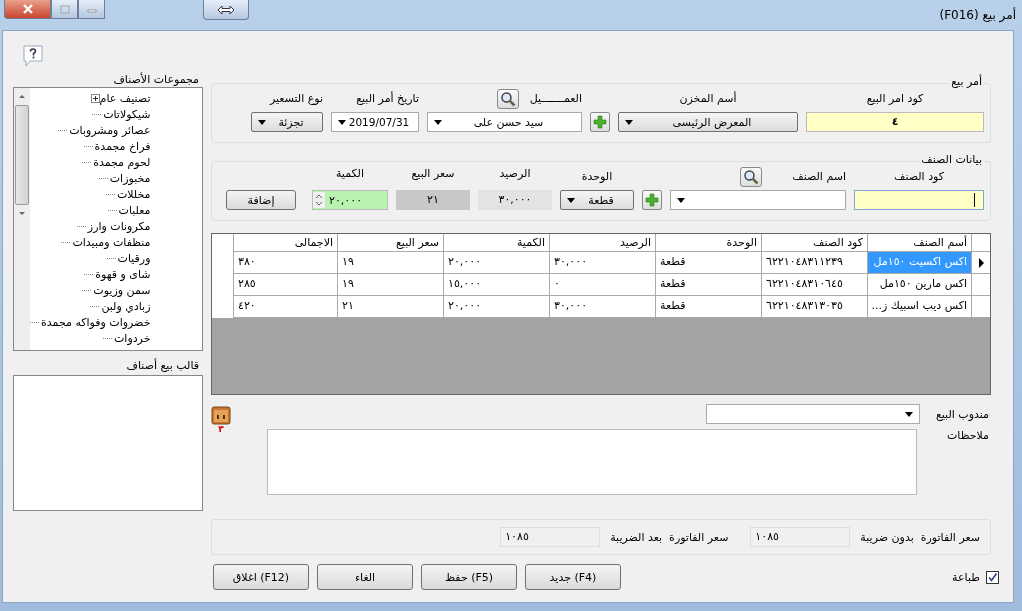  I want to click on column-header: الاجمالى, so click(285, 243).